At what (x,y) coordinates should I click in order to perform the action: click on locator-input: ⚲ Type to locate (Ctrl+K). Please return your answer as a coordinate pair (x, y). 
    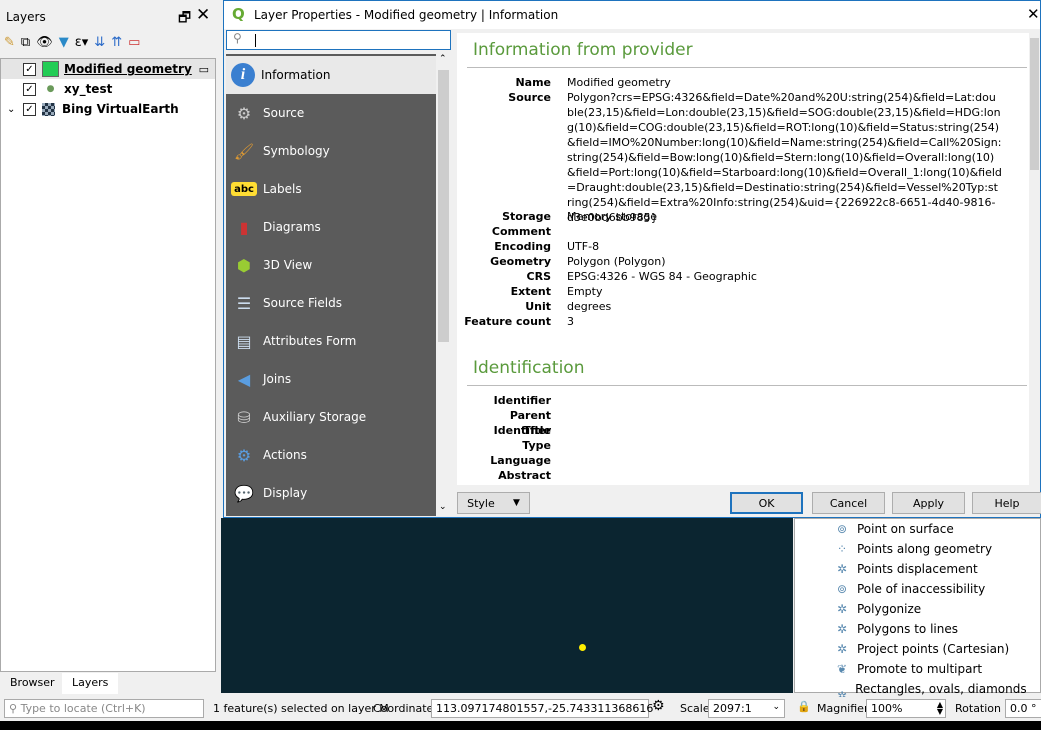
    Looking at the image, I should click on (104, 708).